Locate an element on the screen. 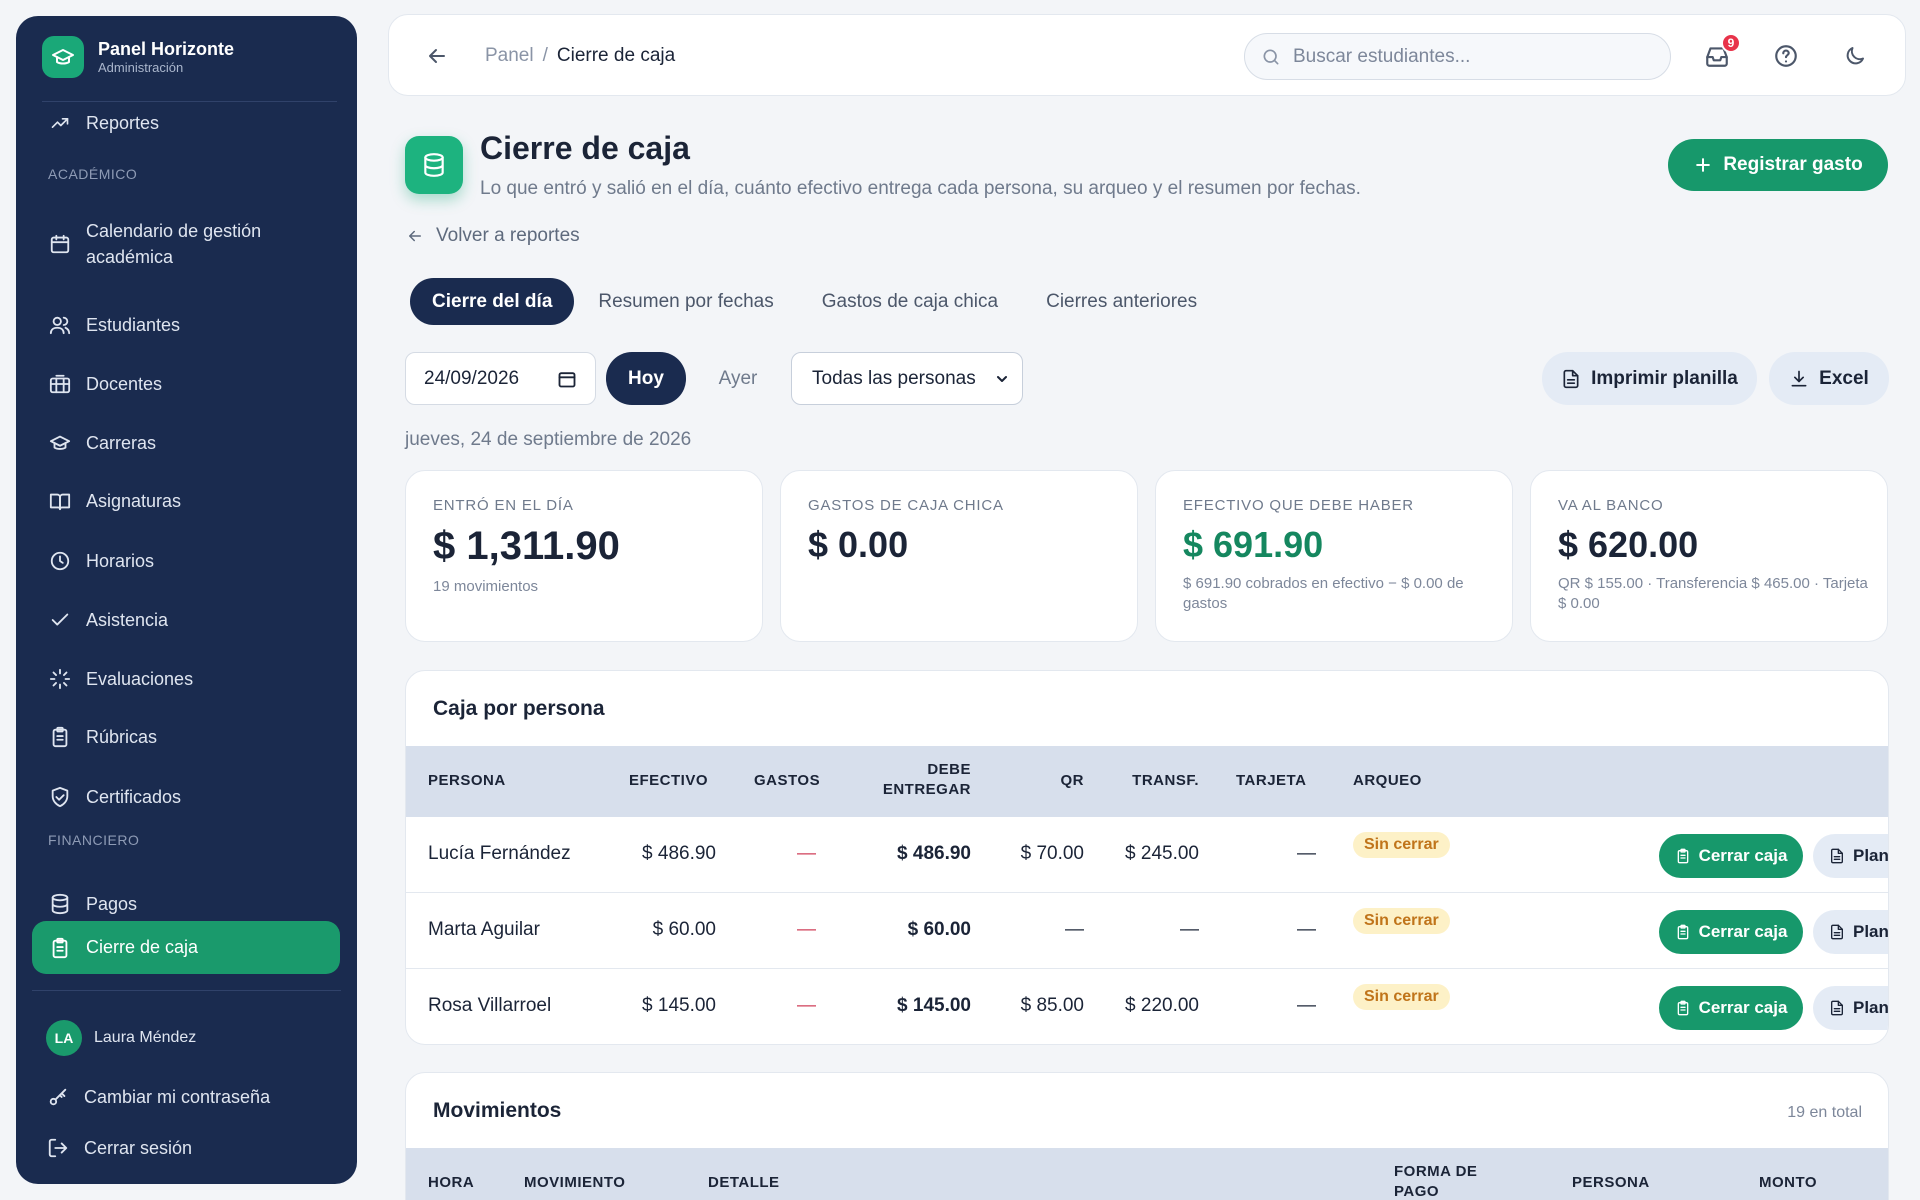 The width and height of the screenshot is (1920, 1200). card-label: ENTRÓ EN EL DÍA is located at coordinates (503, 505).